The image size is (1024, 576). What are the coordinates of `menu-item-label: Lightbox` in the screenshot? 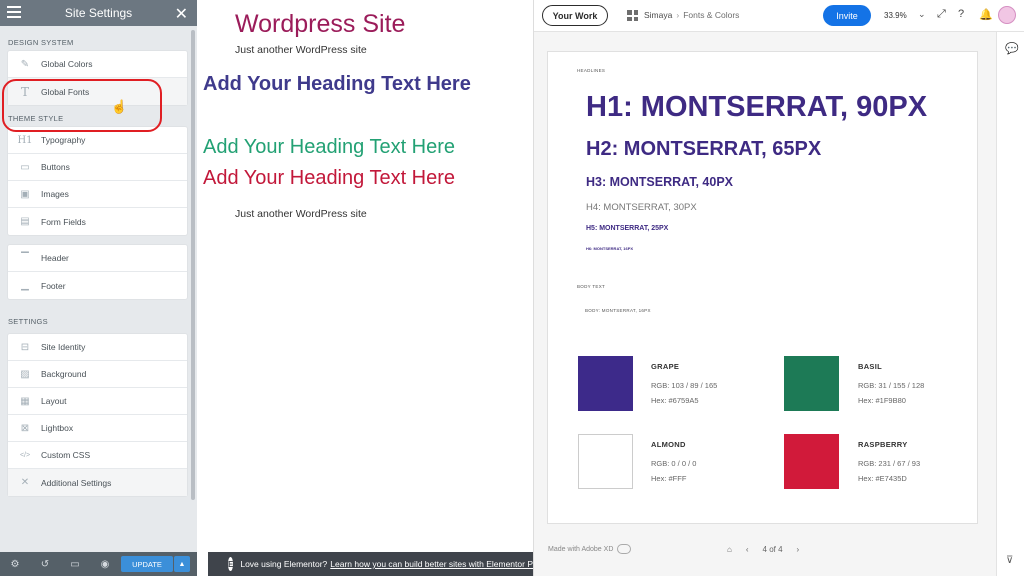 It's located at (57, 428).